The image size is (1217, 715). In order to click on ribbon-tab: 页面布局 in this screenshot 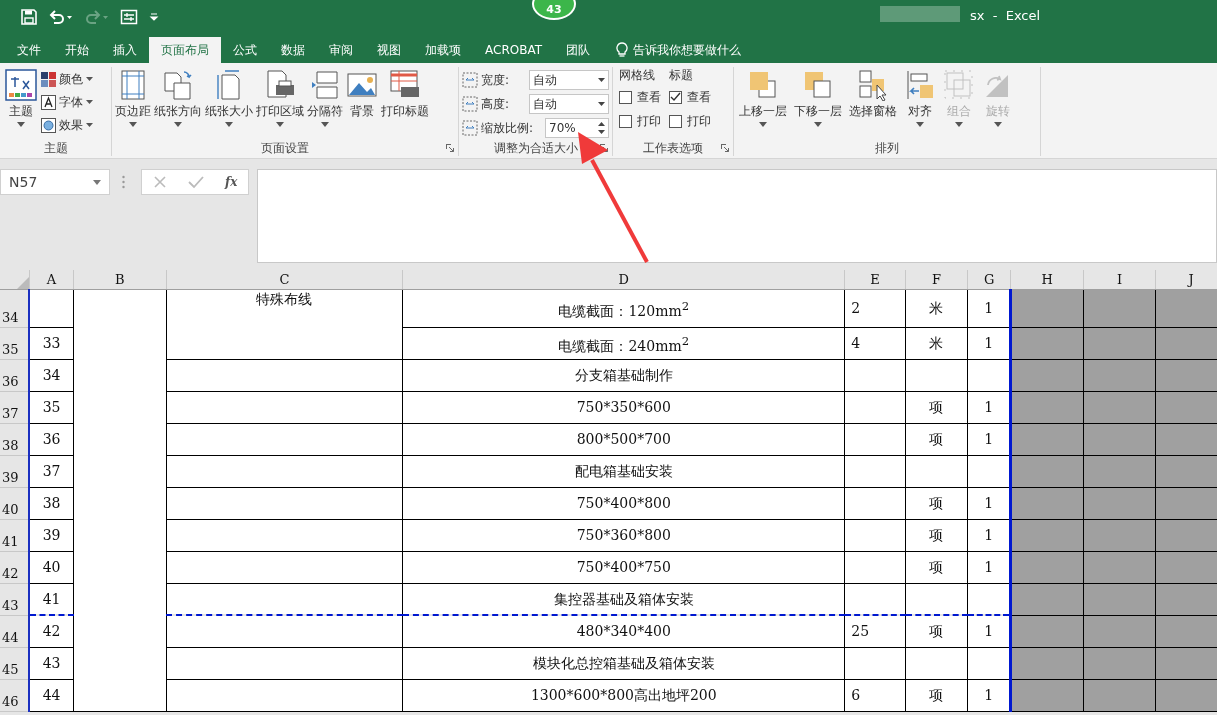, I will do `click(185, 50)`.